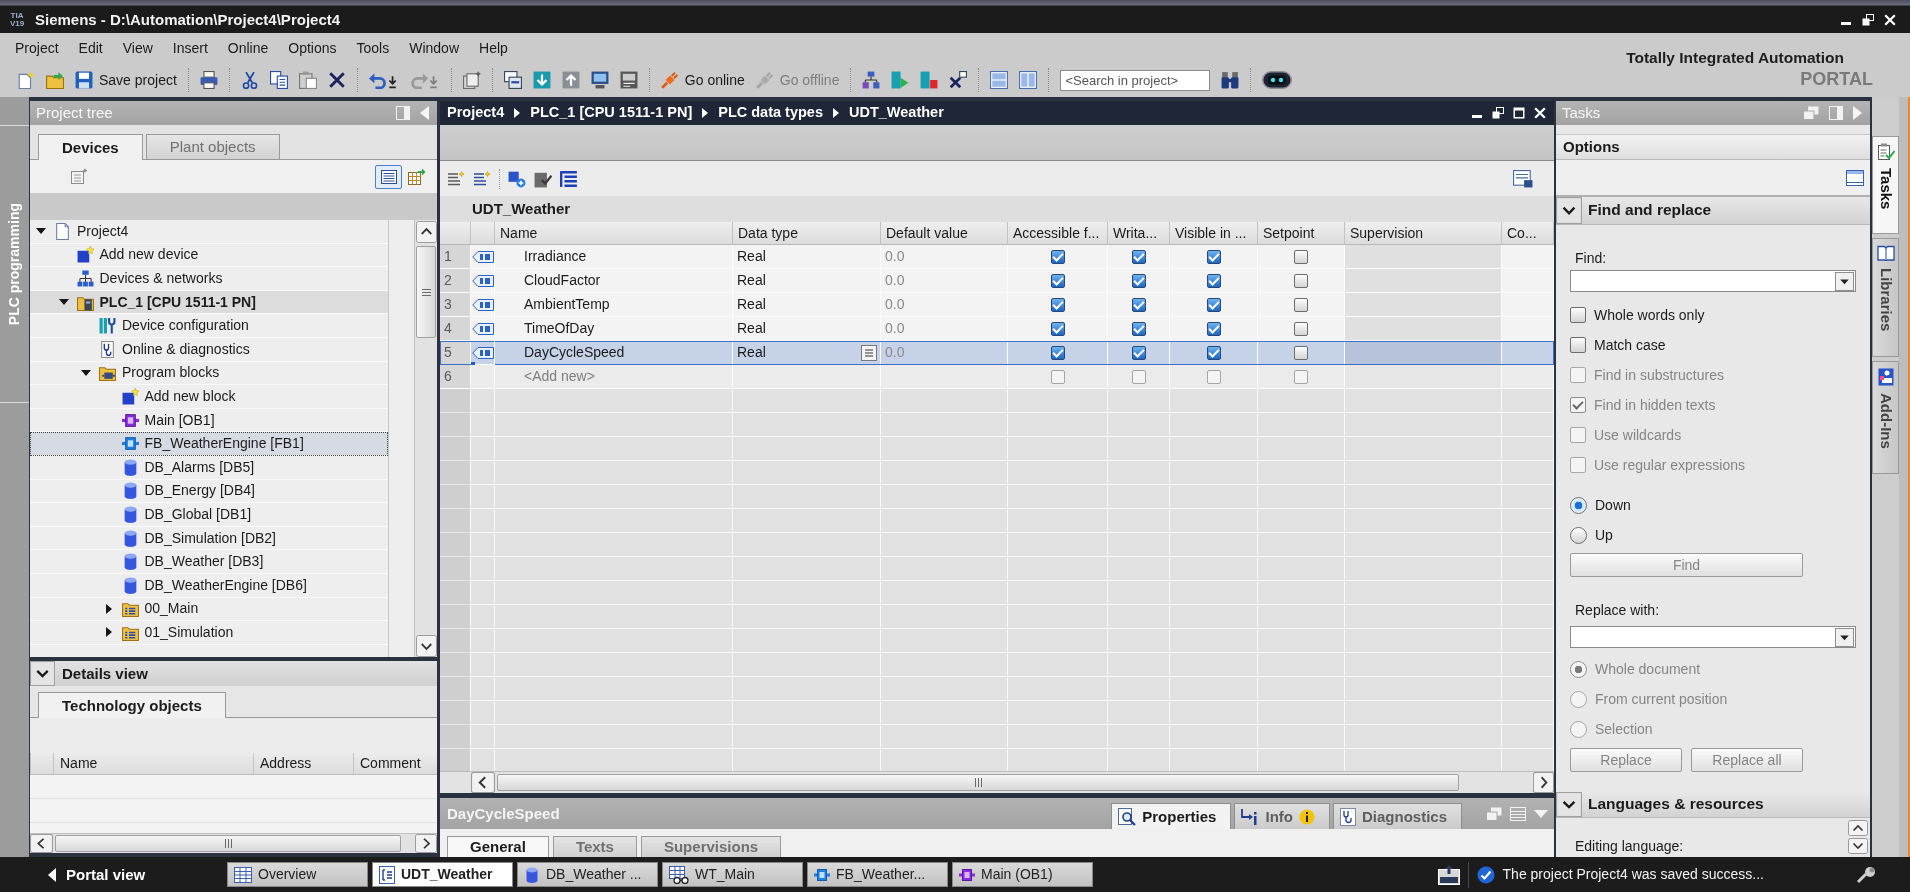 Image resolution: width=1910 pixels, height=892 pixels. What do you see at coordinates (599, 80) in the screenshot?
I see `computer-icon` at bounding box center [599, 80].